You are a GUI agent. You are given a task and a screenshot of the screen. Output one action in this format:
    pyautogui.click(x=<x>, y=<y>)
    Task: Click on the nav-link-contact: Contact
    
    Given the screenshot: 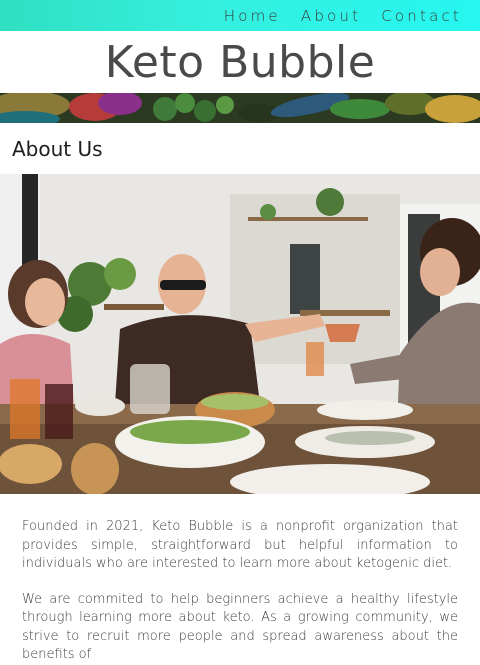 What is the action you would take?
    pyautogui.click(x=421, y=16)
    